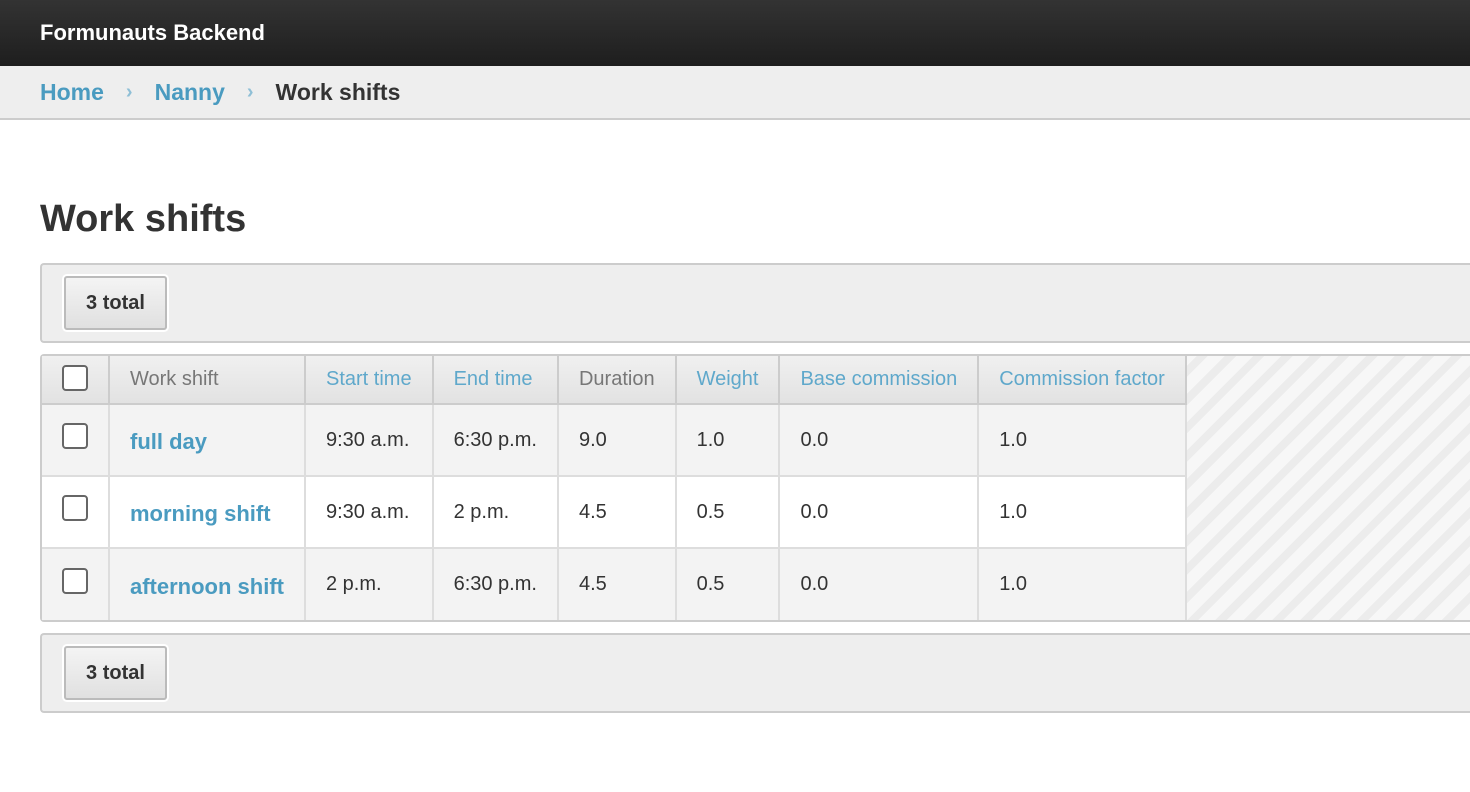 This screenshot has height=792, width=1470. Describe the element at coordinates (495, 512) in the screenshot. I see `end-time-cell: 2 p.m.` at that location.